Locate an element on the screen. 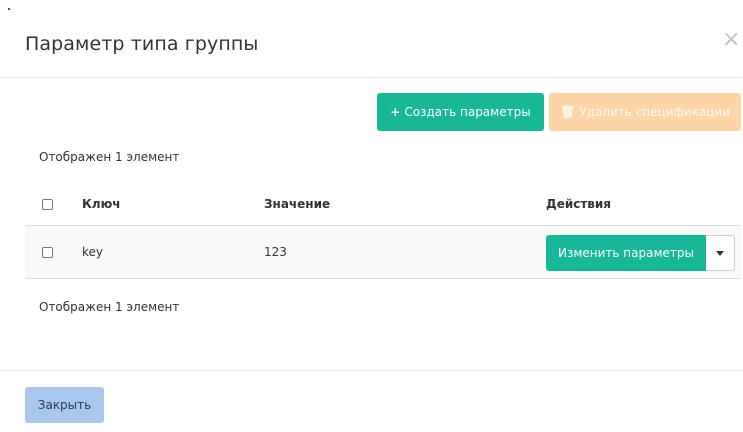 The width and height of the screenshot is (743, 432). chevron-down-icon is located at coordinates (720, 253).